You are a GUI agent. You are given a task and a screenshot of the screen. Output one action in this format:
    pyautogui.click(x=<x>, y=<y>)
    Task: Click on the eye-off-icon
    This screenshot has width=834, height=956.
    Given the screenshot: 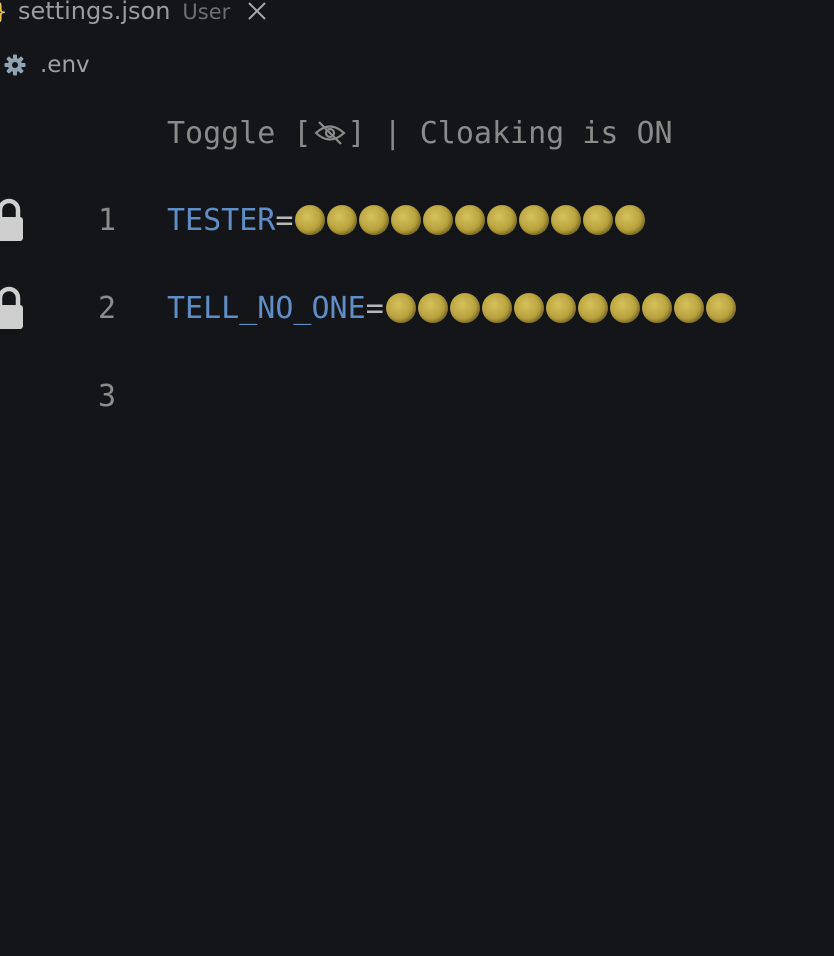 What is the action you would take?
    pyautogui.click(x=329, y=133)
    